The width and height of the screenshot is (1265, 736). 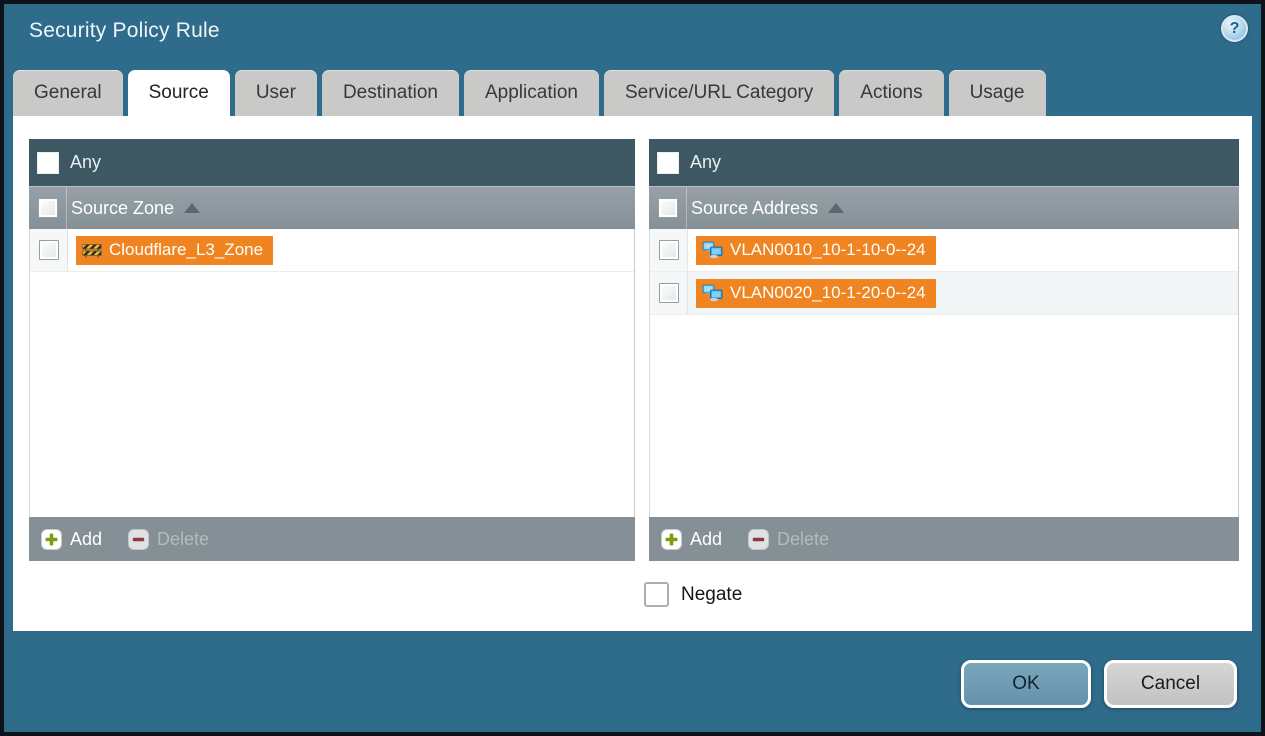 I want to click on source-address-header-checkbox-cell, so click(x=668, y=208).